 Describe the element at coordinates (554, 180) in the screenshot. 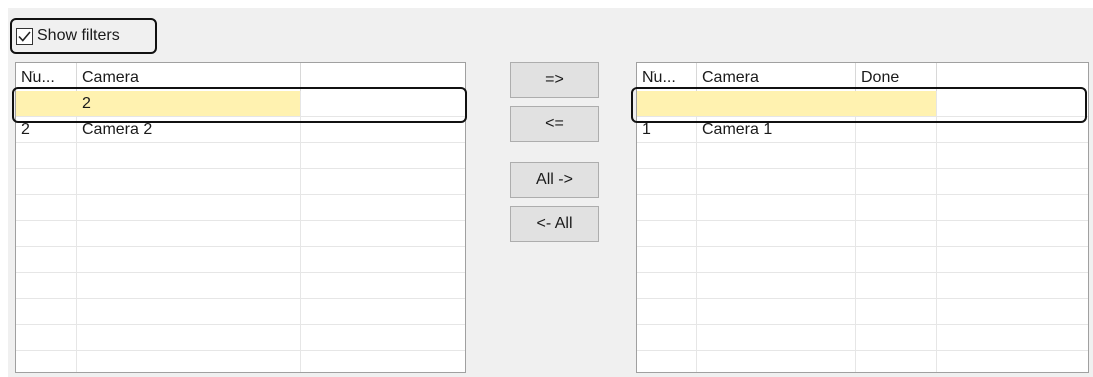

I see `move-all-right-button: All ->` at that location.